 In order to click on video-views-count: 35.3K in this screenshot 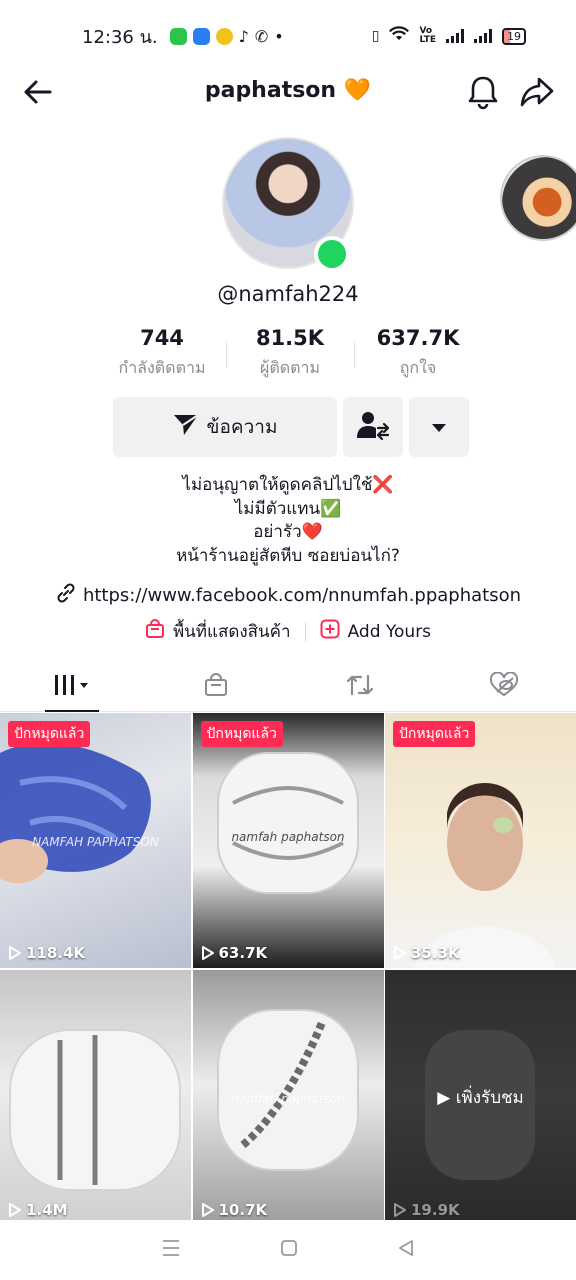, I will do `click(435, 953)`.